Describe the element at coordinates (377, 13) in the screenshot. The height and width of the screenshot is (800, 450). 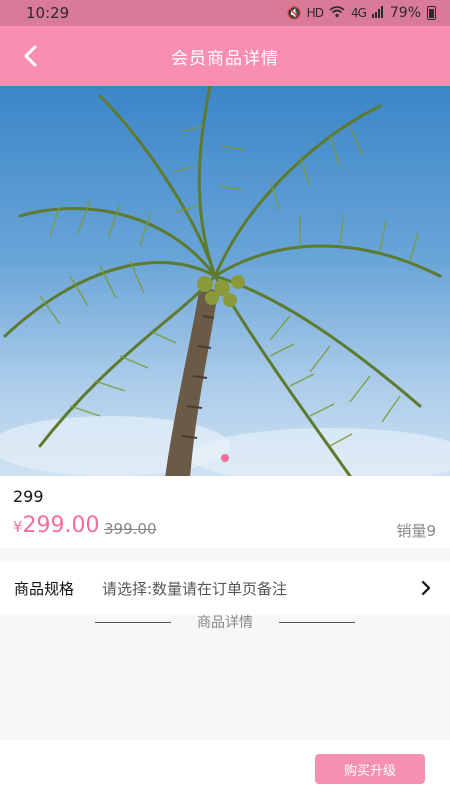
I see `signal-icon` at that location.